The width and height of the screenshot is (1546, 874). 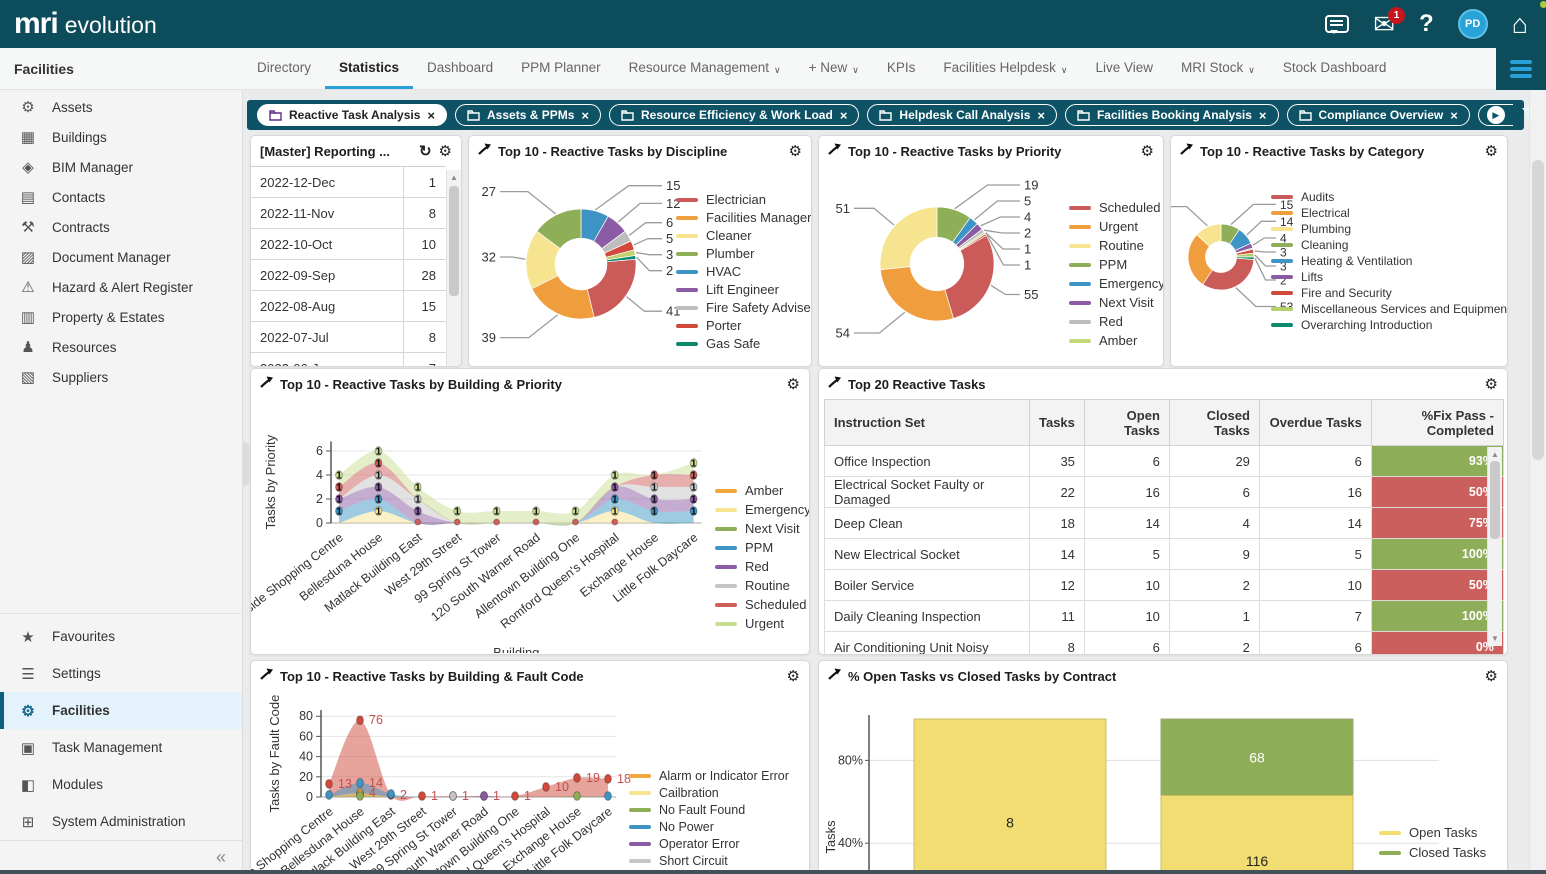 I want to click on sidebar-item-buildings: ▦ Buildings, so click(x=121, y=137).